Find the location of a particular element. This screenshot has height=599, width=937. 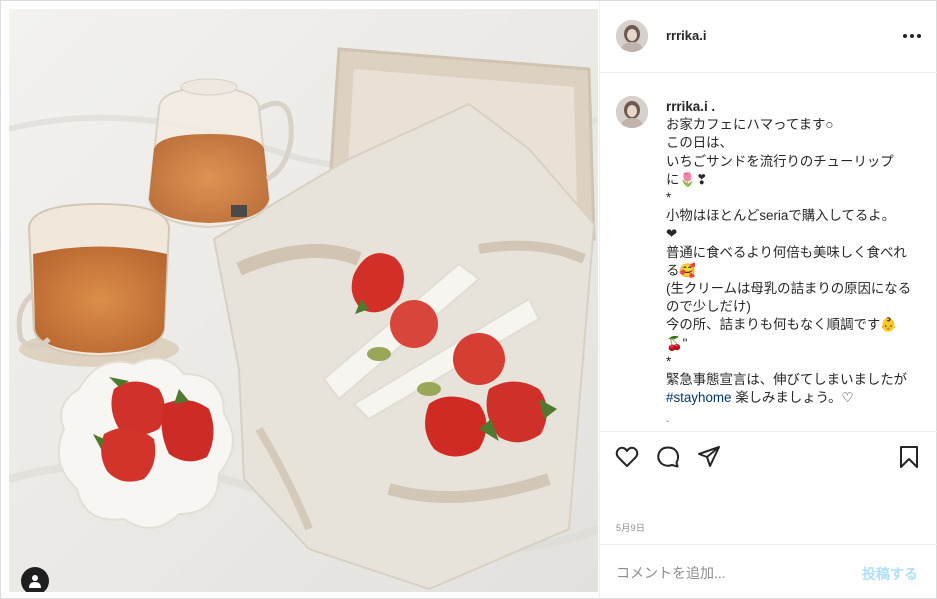

caption-line: 小物はほとんどseriaで購入してるよ。 is located at coordinates (781, 216).